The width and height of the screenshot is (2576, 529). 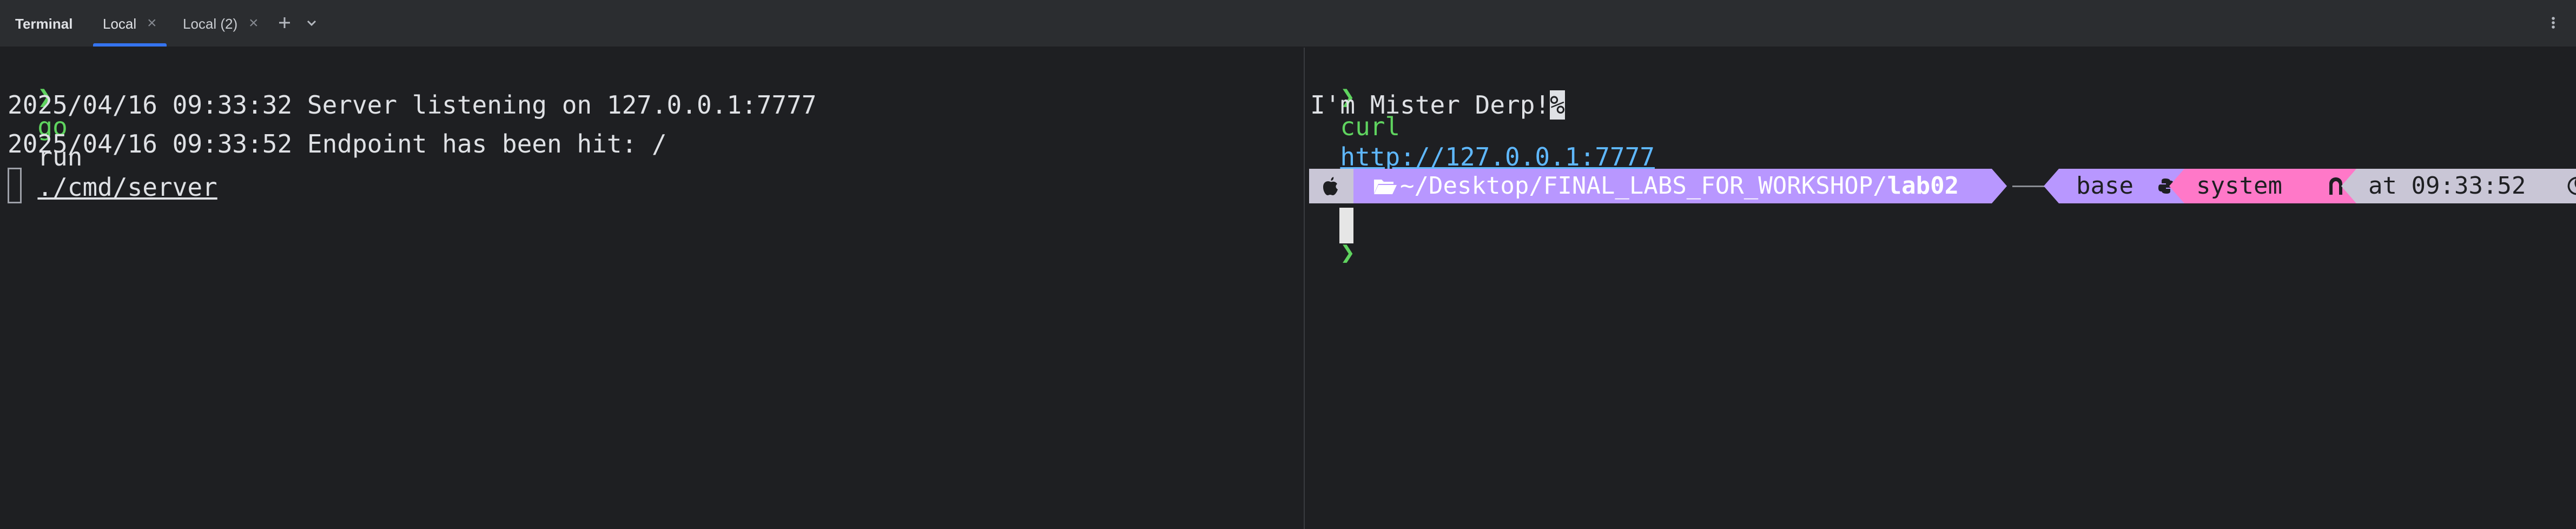 What do you see at coordinates (284, 23) in the screenshot?
I see `plus-icon` at bounding box center [284, 23].